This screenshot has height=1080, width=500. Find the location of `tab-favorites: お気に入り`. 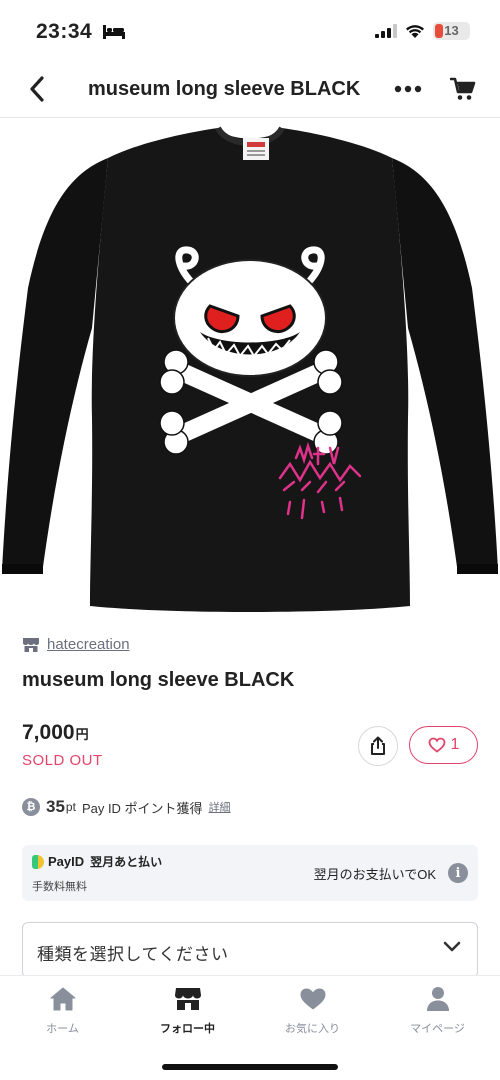

tab-favorites: お気に入り is located at coordinates (312, 1010).